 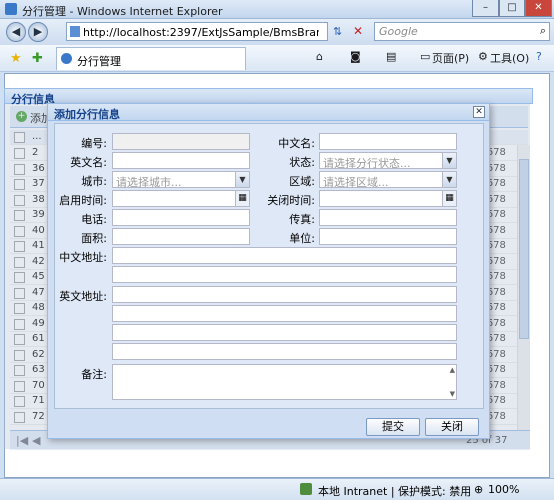 I want to click on unit-field, so click(x=388, y=236).